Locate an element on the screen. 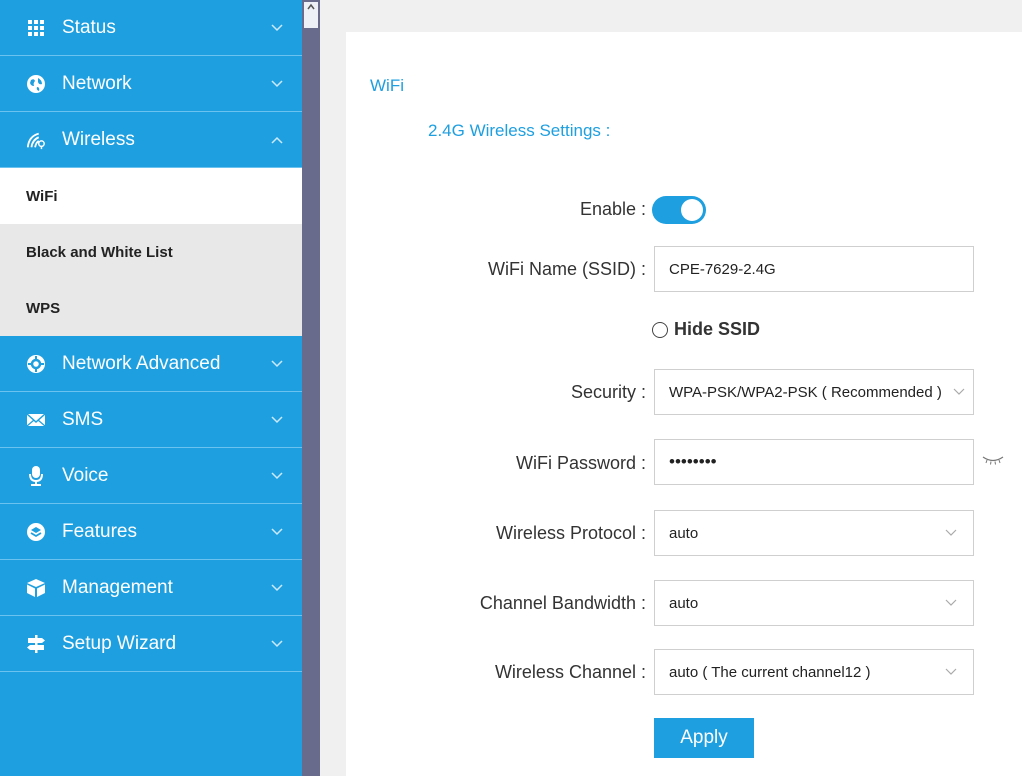  apply-button: Apply is located at coordinates (704, 738).